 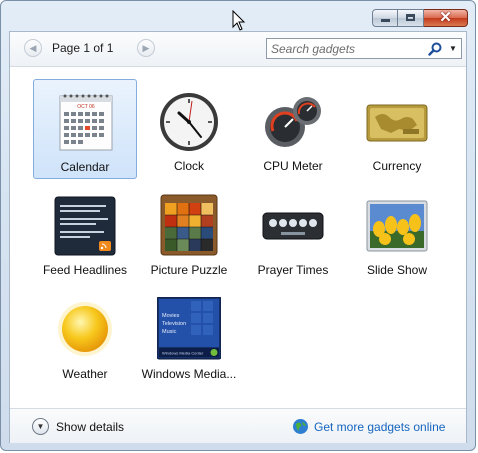 I want to click on calendar-month-text: OCT 06, so click(x=86, y=107).